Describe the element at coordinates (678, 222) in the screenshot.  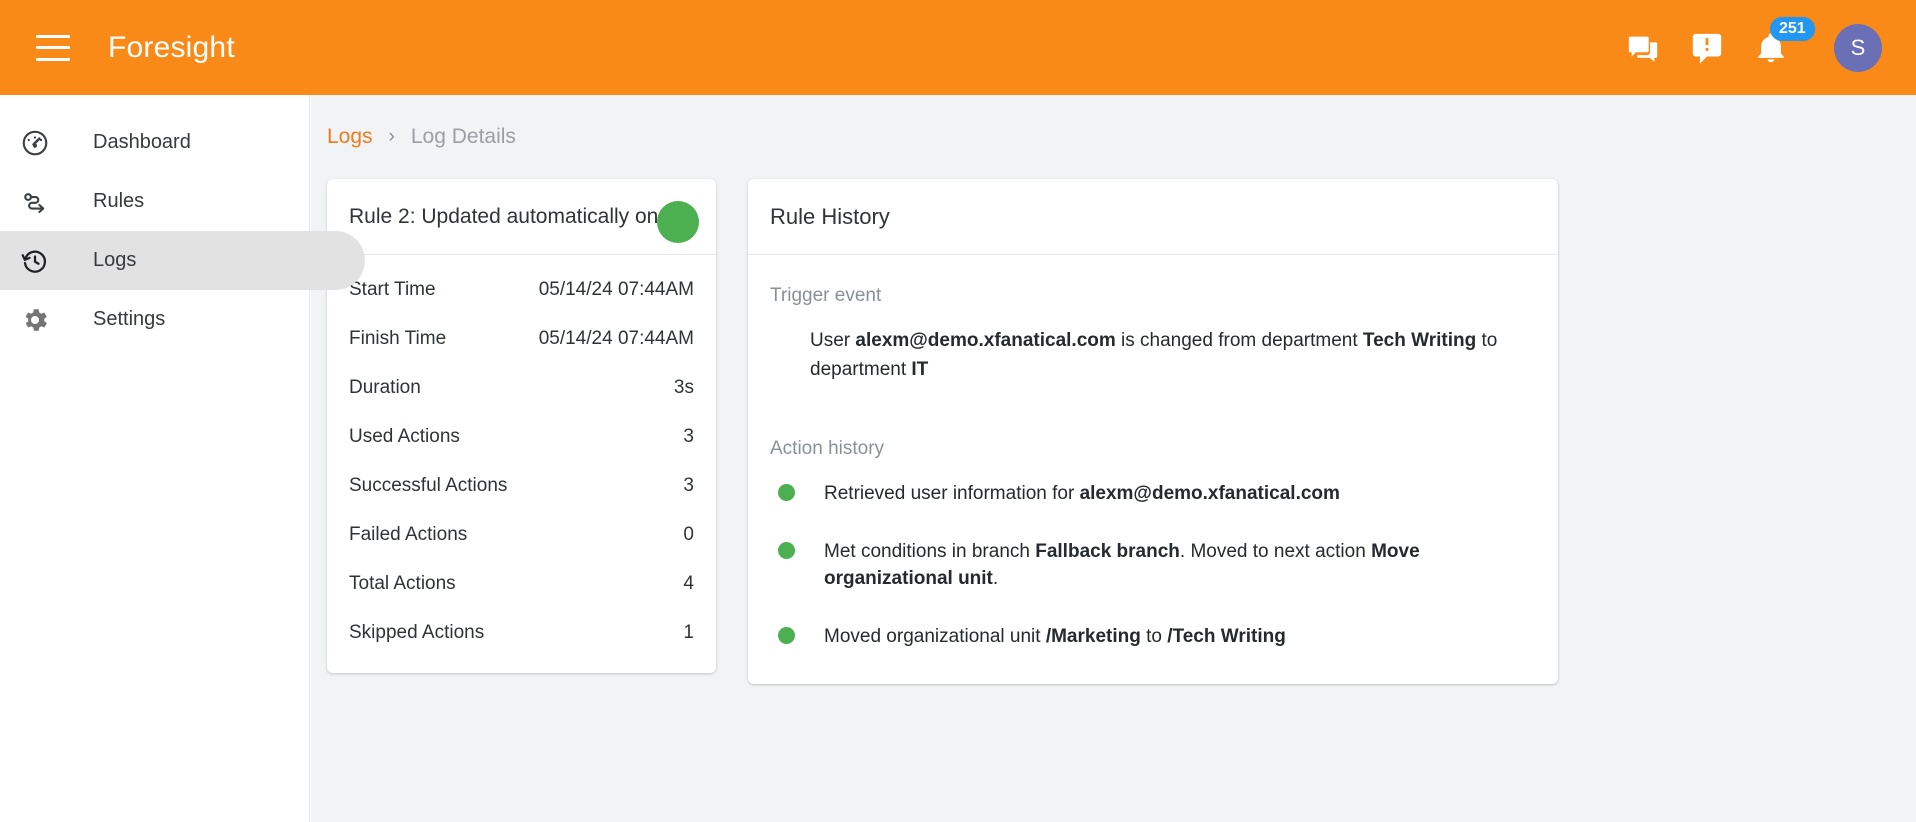
I see `status-badge` at that location.